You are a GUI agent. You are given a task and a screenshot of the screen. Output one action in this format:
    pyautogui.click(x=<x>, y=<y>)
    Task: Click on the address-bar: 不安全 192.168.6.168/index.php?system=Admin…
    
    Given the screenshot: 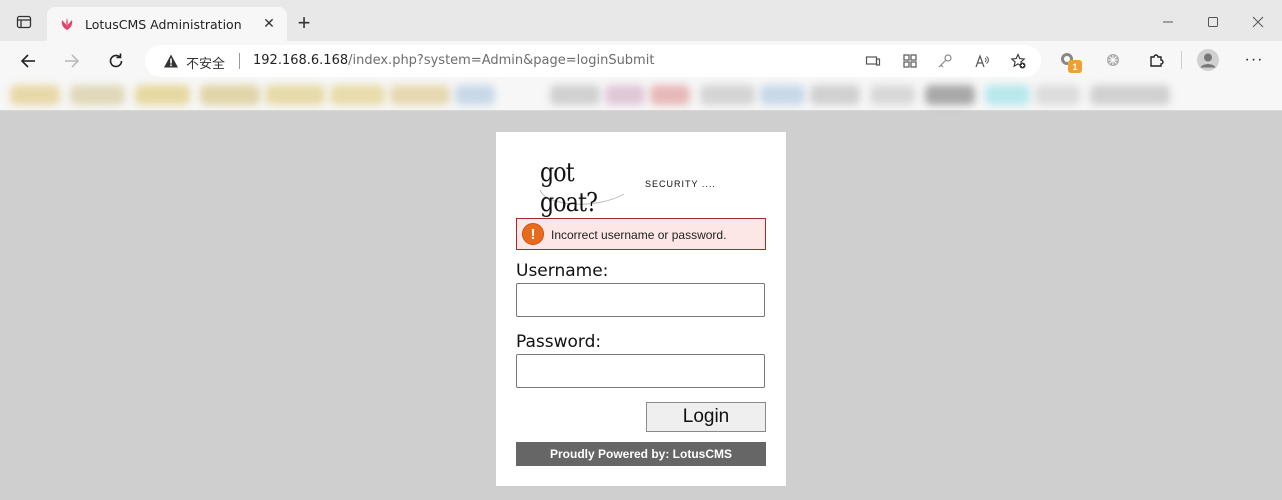 What is the action you would take?
    pyautogui.click(x=593, y=61)
    